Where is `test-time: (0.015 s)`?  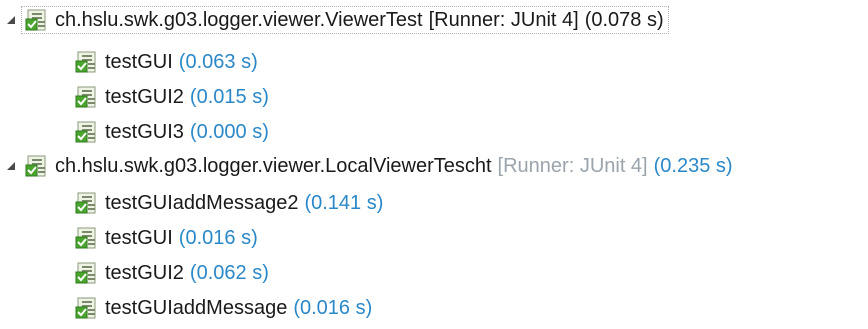
test-time: (0.015 s) is located at coordinates (229, 96).